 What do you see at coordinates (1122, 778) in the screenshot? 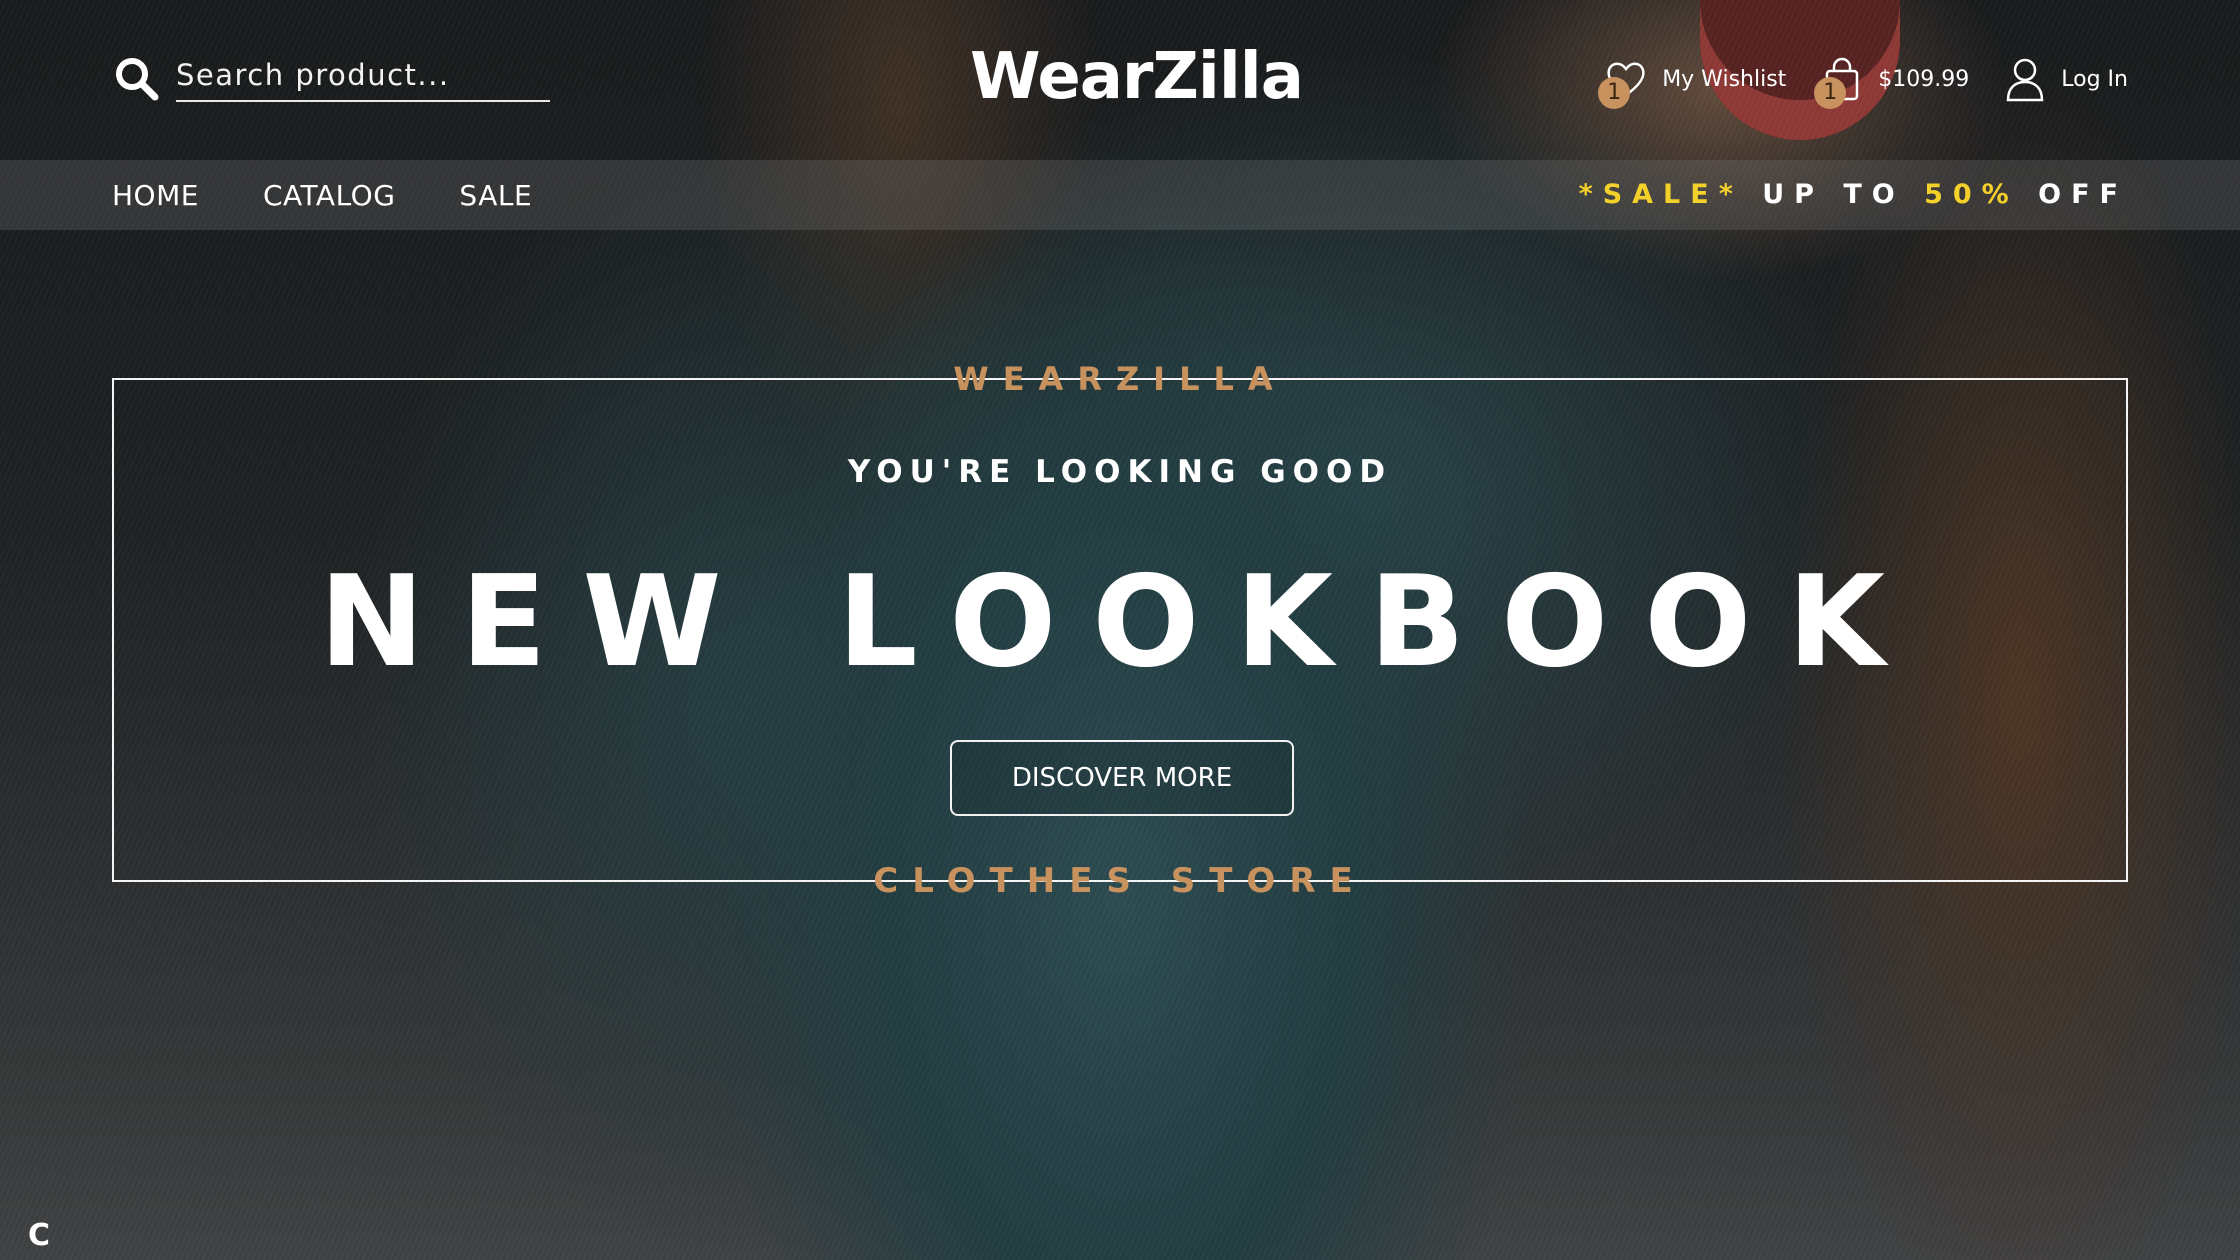
I see `discover-more-button: DISCOVER MORE` at bounding box center [1122, 778].